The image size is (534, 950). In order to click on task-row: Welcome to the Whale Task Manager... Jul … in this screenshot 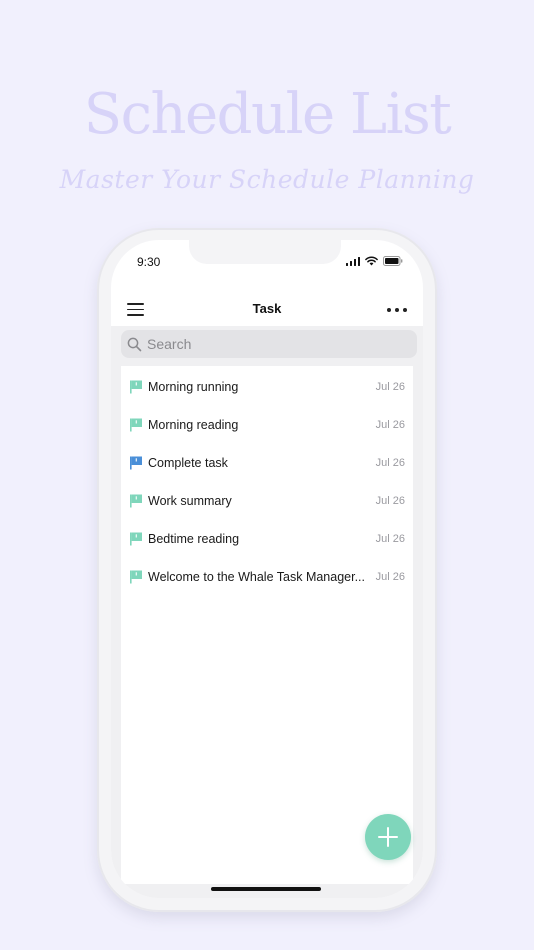, I will do `click(267, 577)`.